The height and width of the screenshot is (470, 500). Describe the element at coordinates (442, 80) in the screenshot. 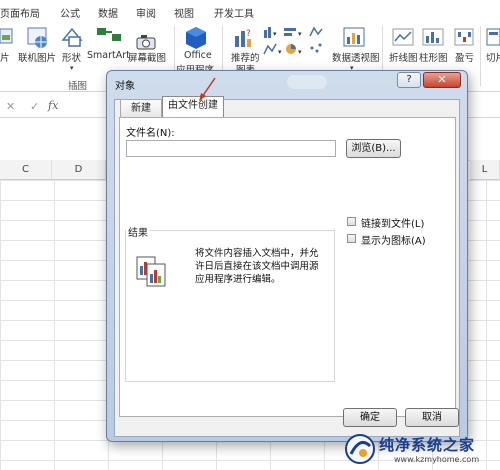

I see `close-button: ✕` at that location.